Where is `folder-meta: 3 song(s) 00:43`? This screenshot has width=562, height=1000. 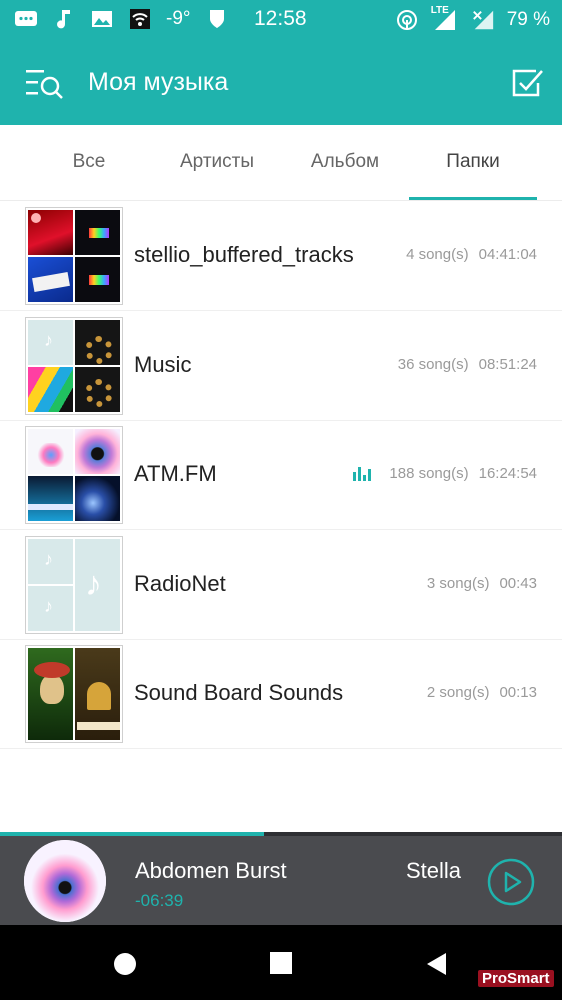
folder-meta: 3 song(s) 00:43 is located at coordinates (482, 583).